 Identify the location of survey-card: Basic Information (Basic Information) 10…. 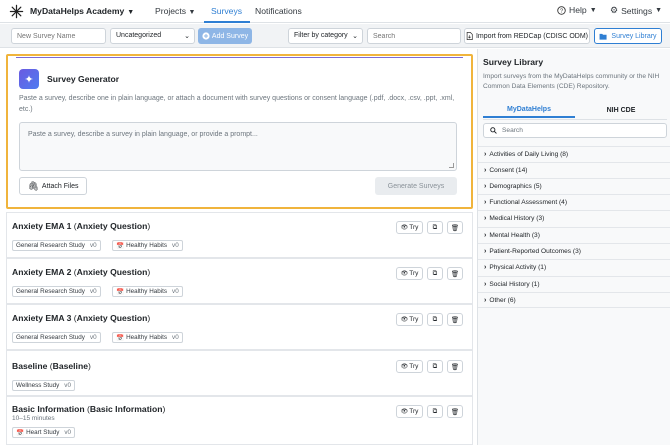
(239, 420).